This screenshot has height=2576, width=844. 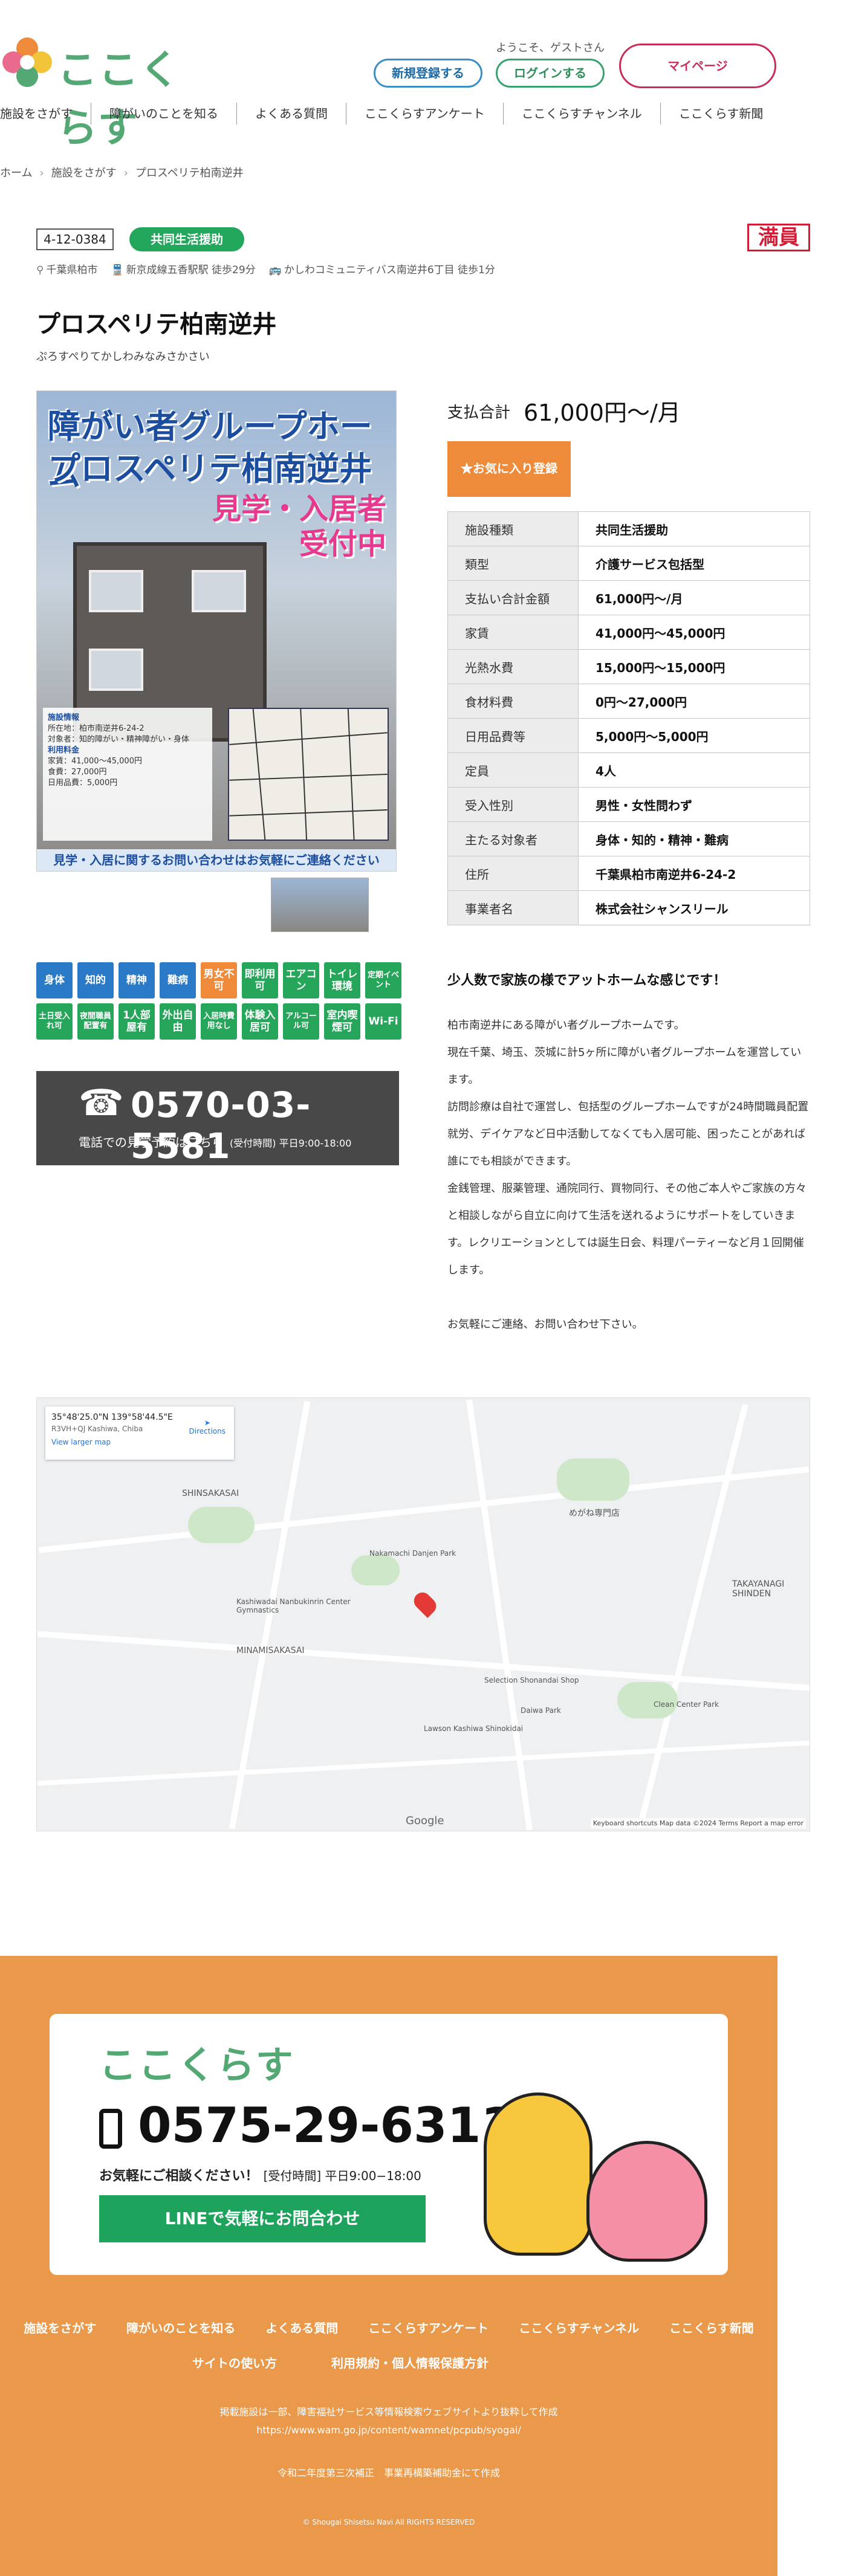 I want to click on footer-nav-search: 施設をさがす, so click(x=60, y=2327).